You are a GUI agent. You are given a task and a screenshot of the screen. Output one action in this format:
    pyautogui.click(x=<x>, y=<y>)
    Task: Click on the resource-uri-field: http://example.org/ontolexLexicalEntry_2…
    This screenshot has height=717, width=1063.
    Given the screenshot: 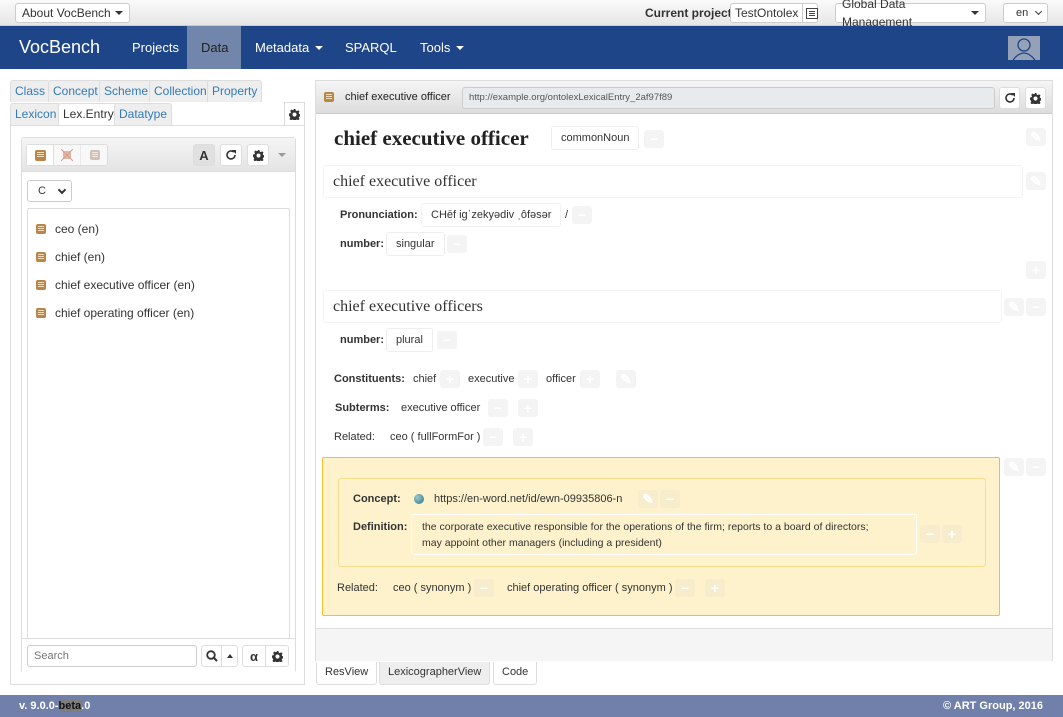 What is the action you would take?
    pyautogui.click(x=728, y=98)
    